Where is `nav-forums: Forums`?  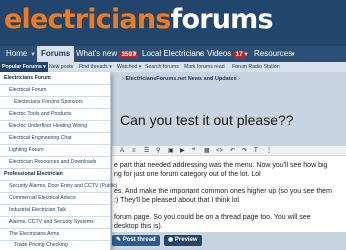 nav-forums: Forums is located at coordinates (56, 54).